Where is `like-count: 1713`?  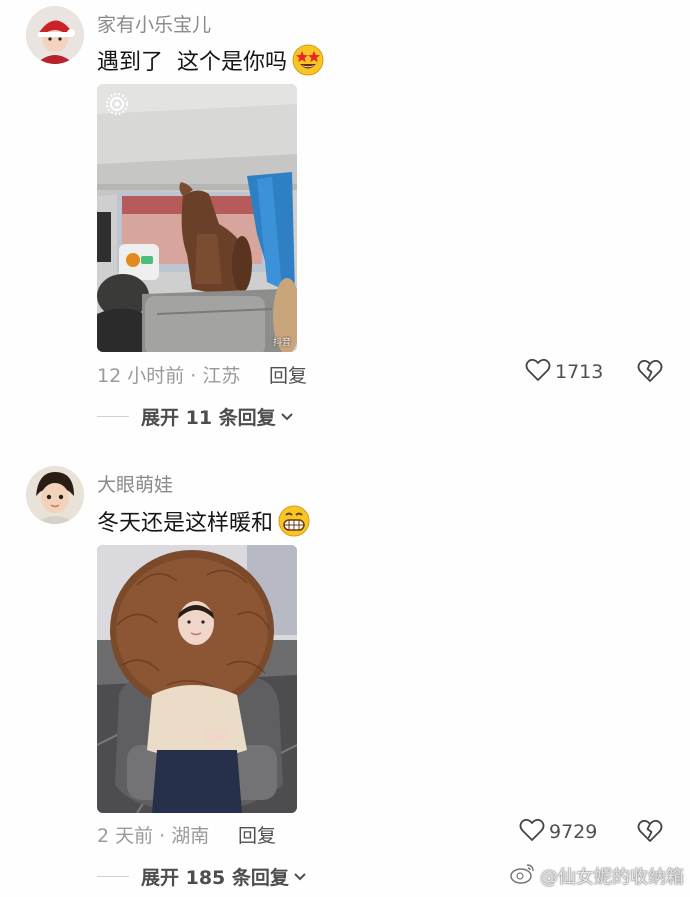 like-count: 1713 is located at coordinates (579, 372).